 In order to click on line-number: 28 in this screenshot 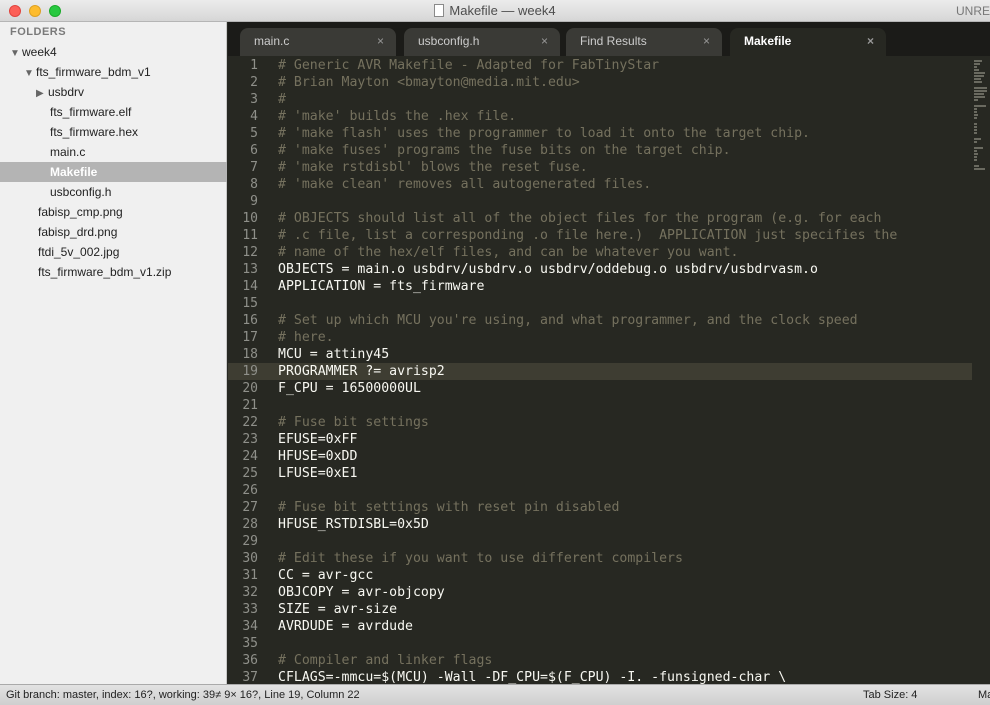, I will do `click(250, 524)`.